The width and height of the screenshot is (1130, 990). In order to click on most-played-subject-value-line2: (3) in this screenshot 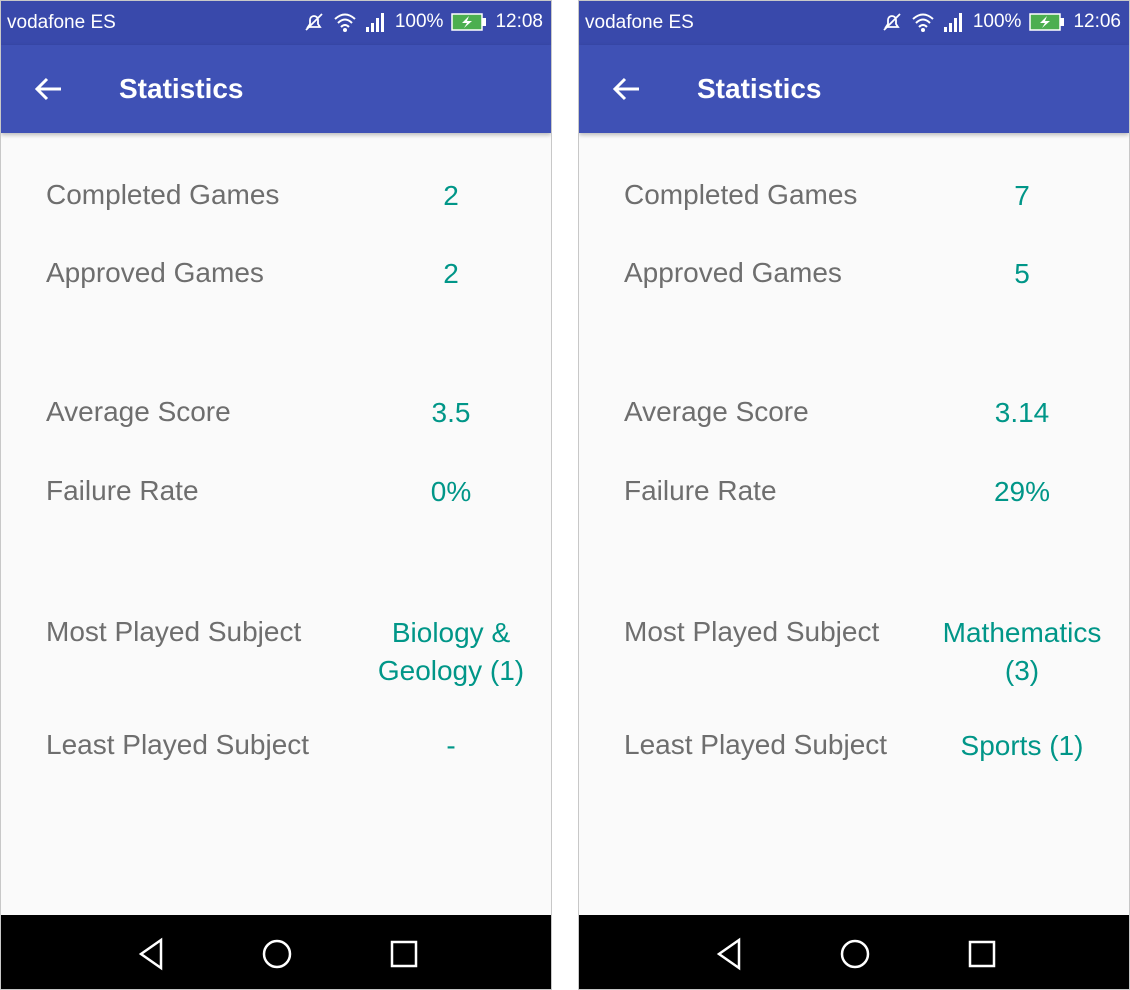, I will do `click(1022, 670)`.